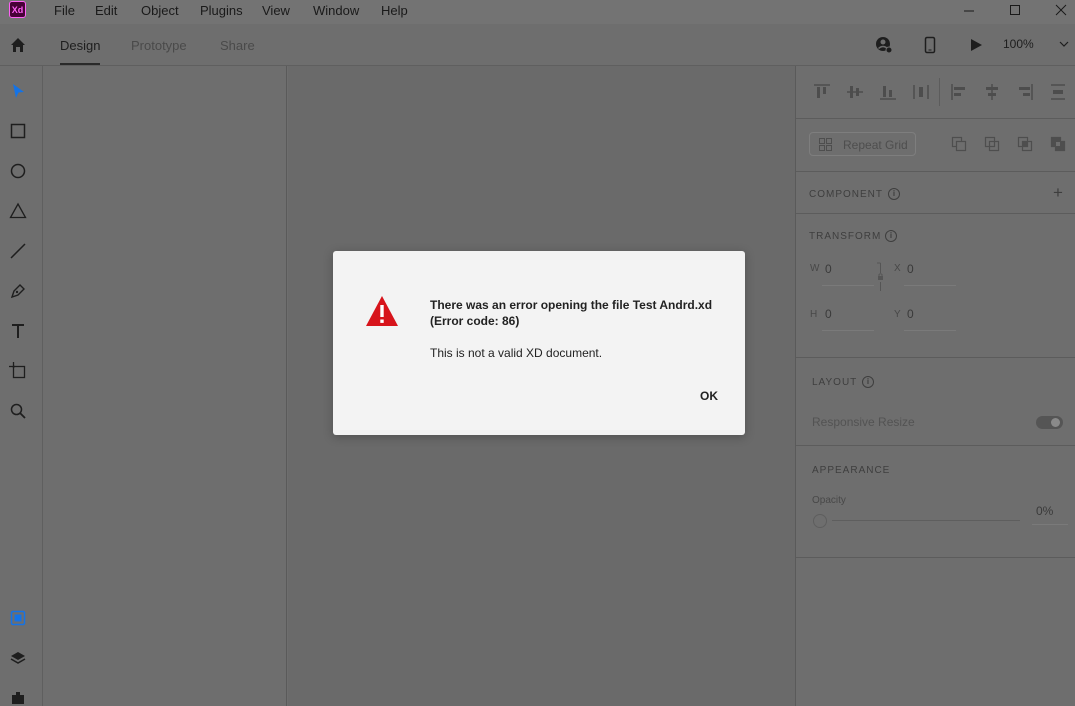 The height and width of the screenshot is (706, 1075). I want to click on ellipse-tool-icon, so click(18, 171).